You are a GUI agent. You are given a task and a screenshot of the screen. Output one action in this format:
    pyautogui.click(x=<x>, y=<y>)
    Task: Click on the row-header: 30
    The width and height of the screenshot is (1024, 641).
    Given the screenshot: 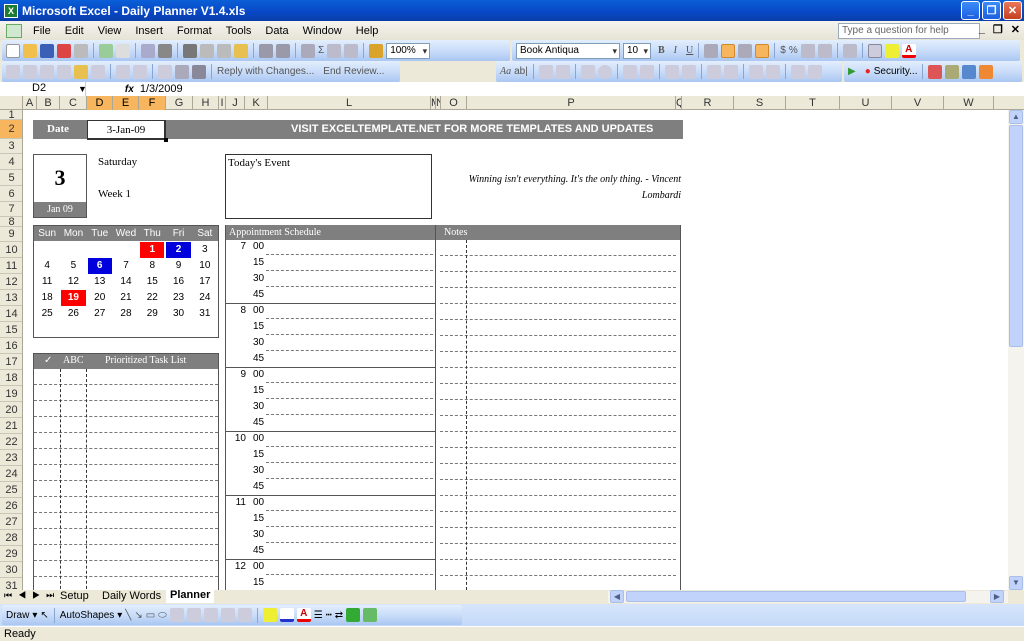 What is the action you would take?
    pyautogui.click(x=11, y=570)
    